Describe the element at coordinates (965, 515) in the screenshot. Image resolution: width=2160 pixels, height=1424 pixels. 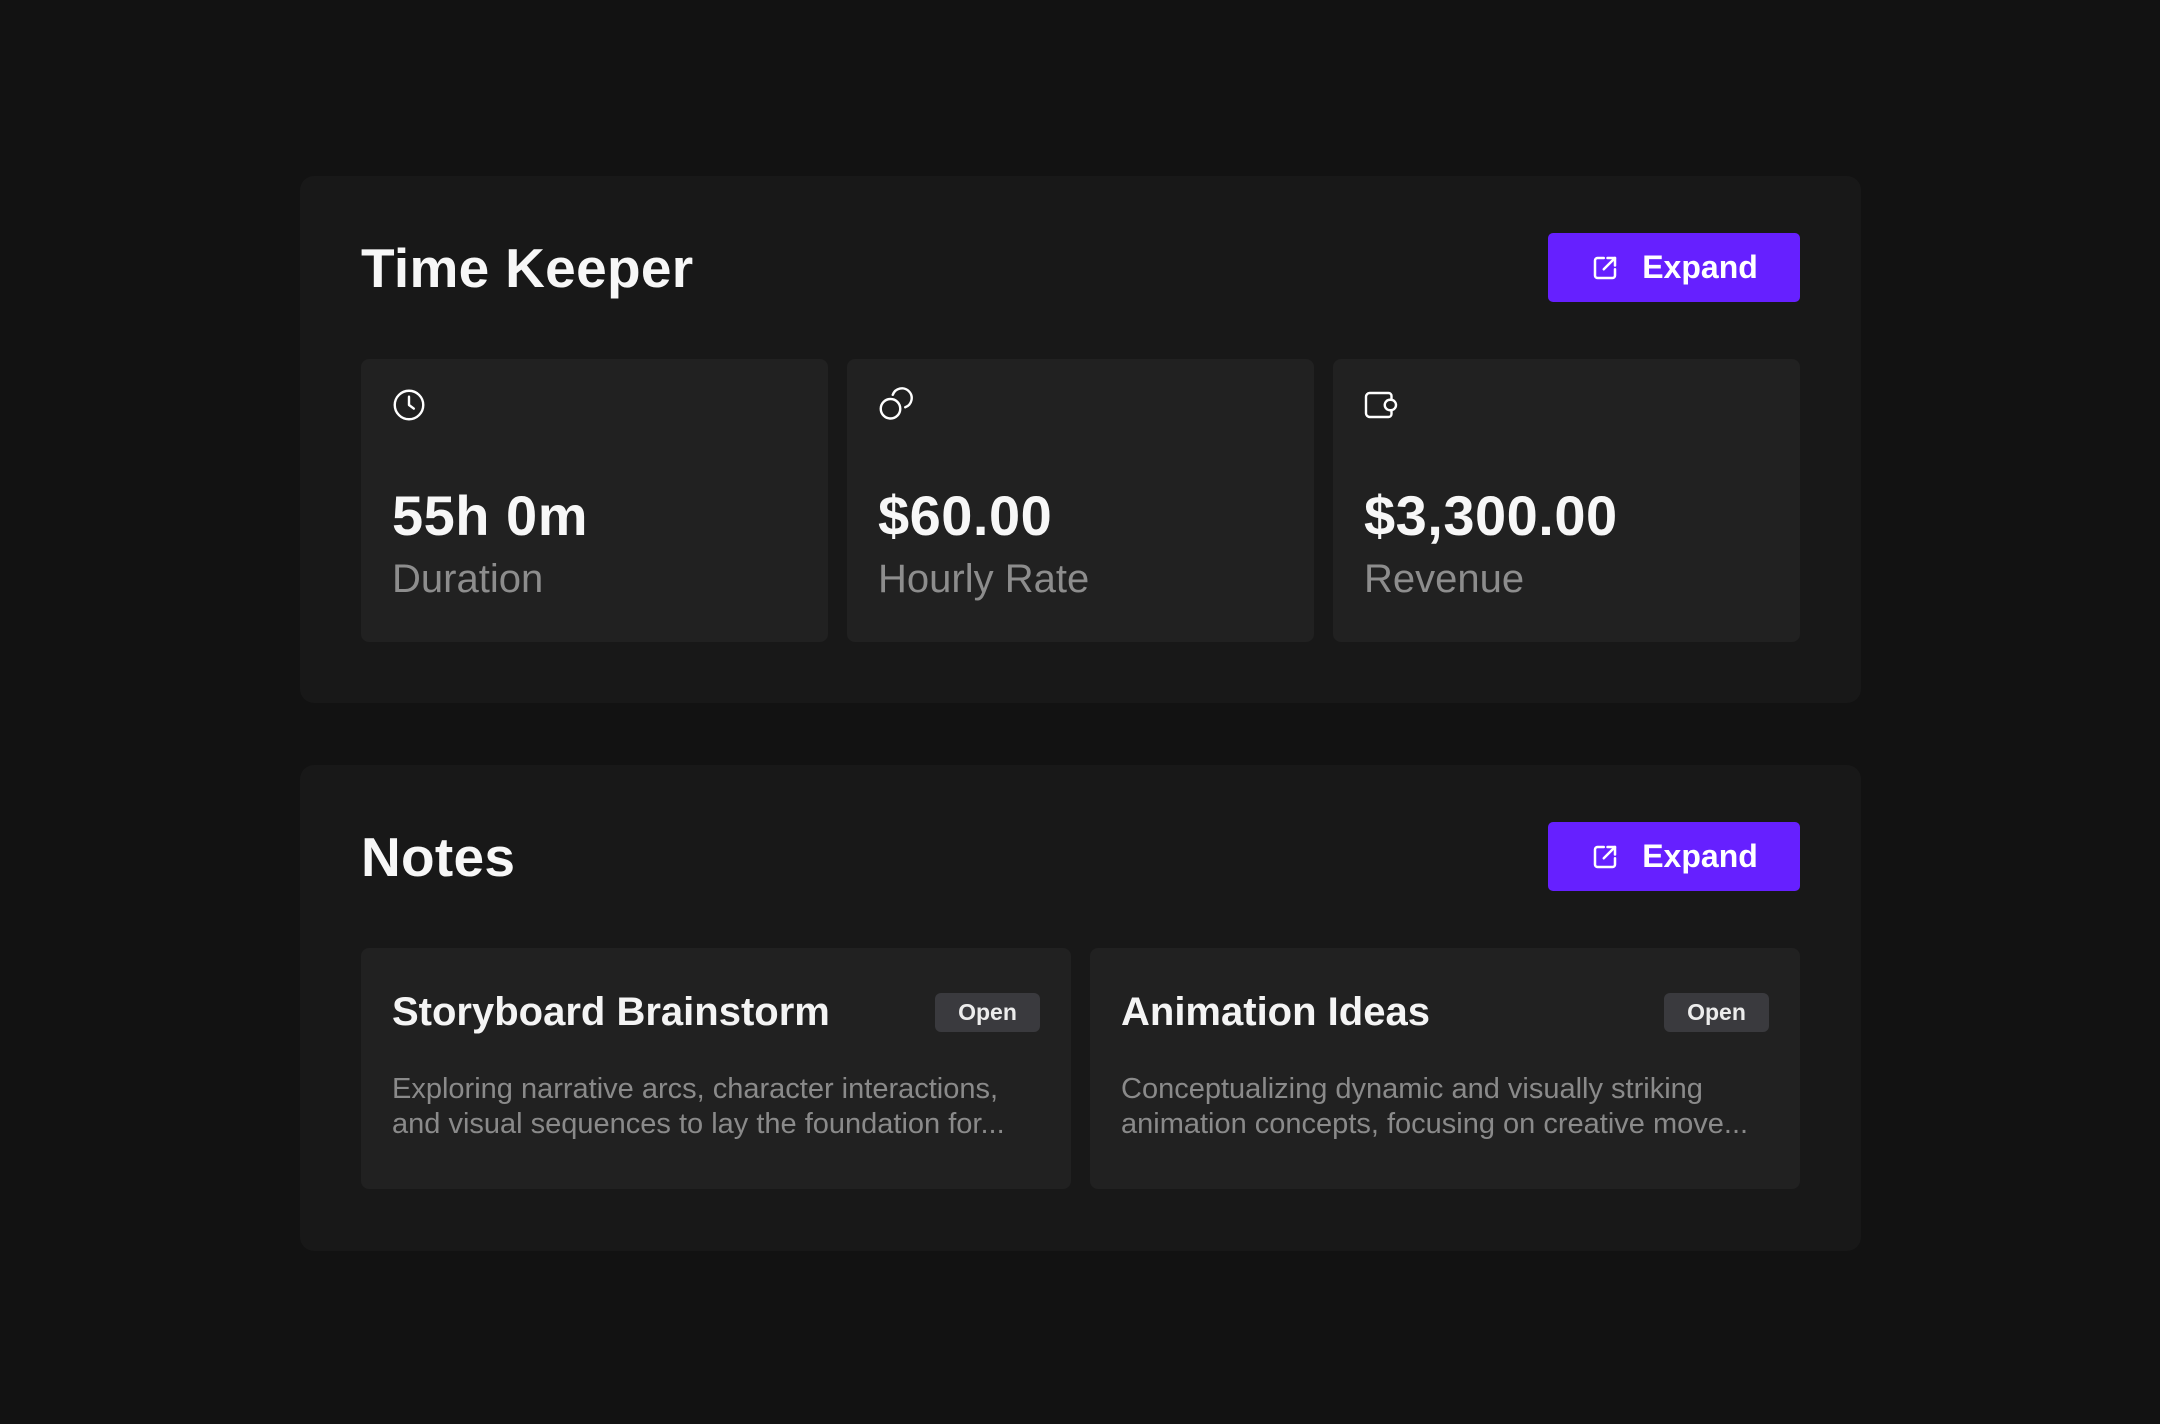
I see `stat-value: $60.00` at that location.